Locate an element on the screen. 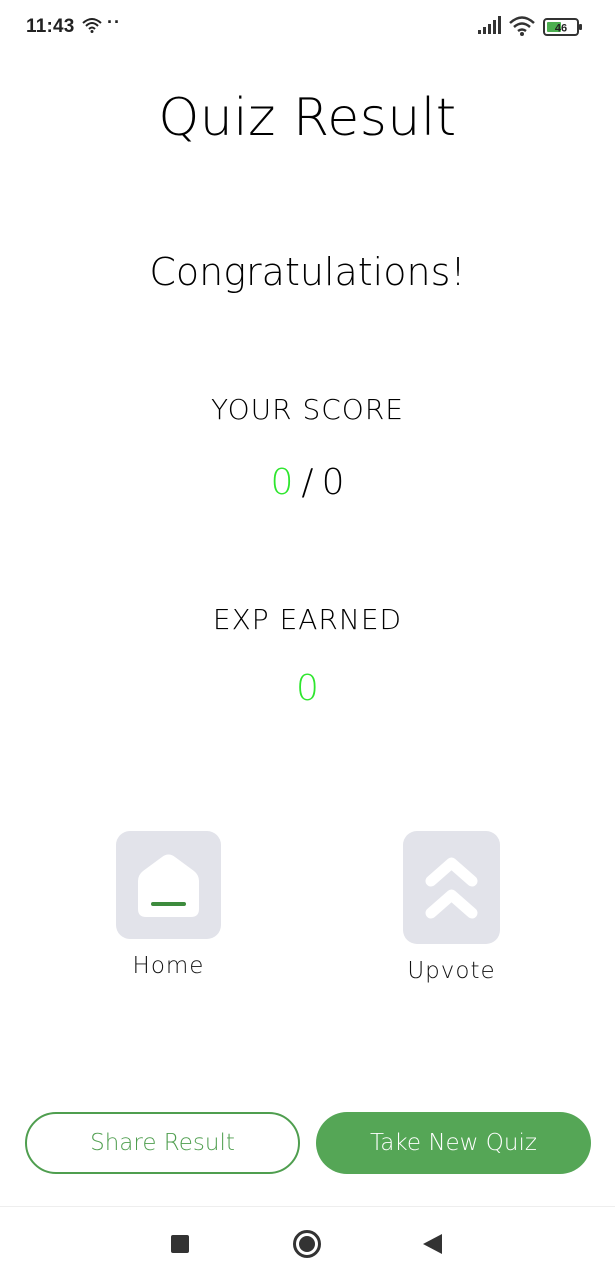  system-nav-bar is located at coordinates (307, 1243).